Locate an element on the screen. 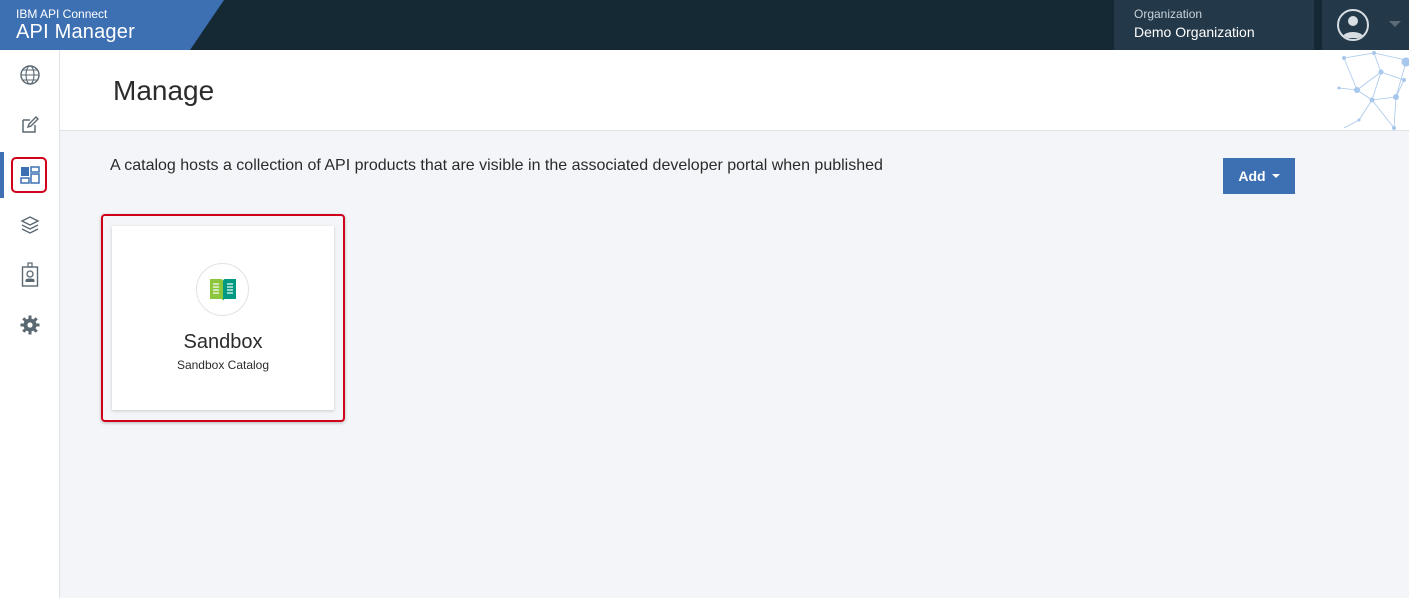  badge-icon is located at coordinates (30, 274).